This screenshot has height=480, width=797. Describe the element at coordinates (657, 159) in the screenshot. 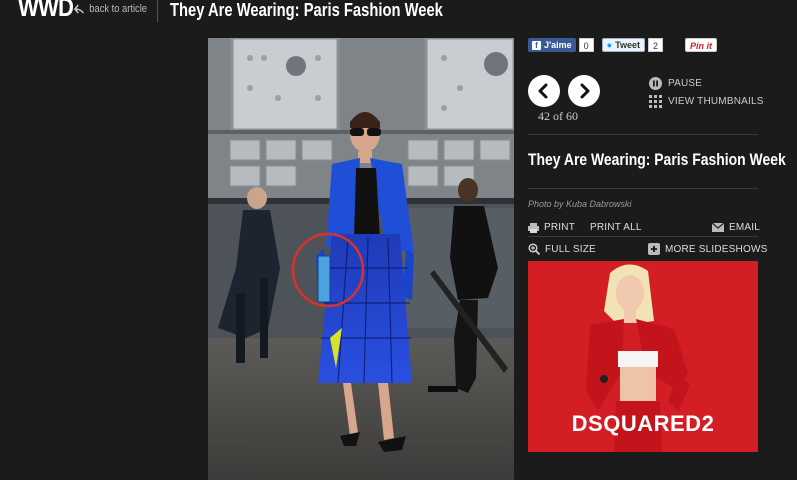

I see `slide-title: They Are Wearing: Paris Fashion Week` at that location.